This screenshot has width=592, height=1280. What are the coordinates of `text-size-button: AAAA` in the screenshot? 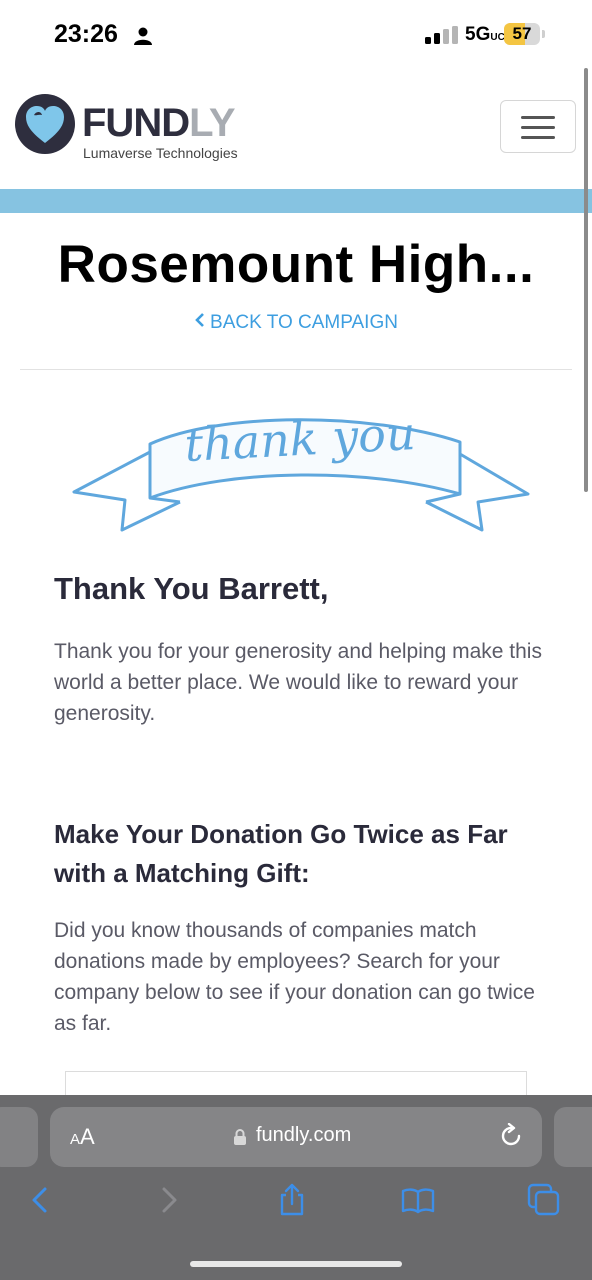 It's located at (82, 1137).